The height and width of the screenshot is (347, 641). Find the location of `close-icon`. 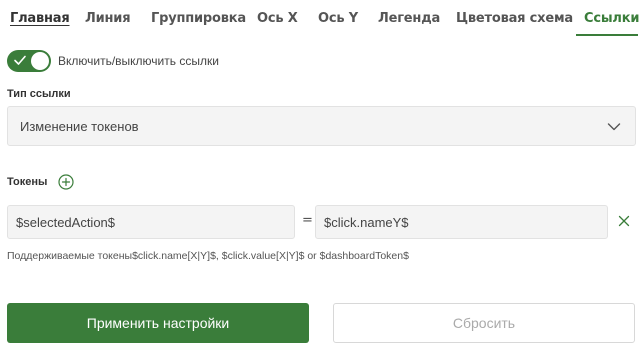

close-icon is located at coordinates (624, 221).